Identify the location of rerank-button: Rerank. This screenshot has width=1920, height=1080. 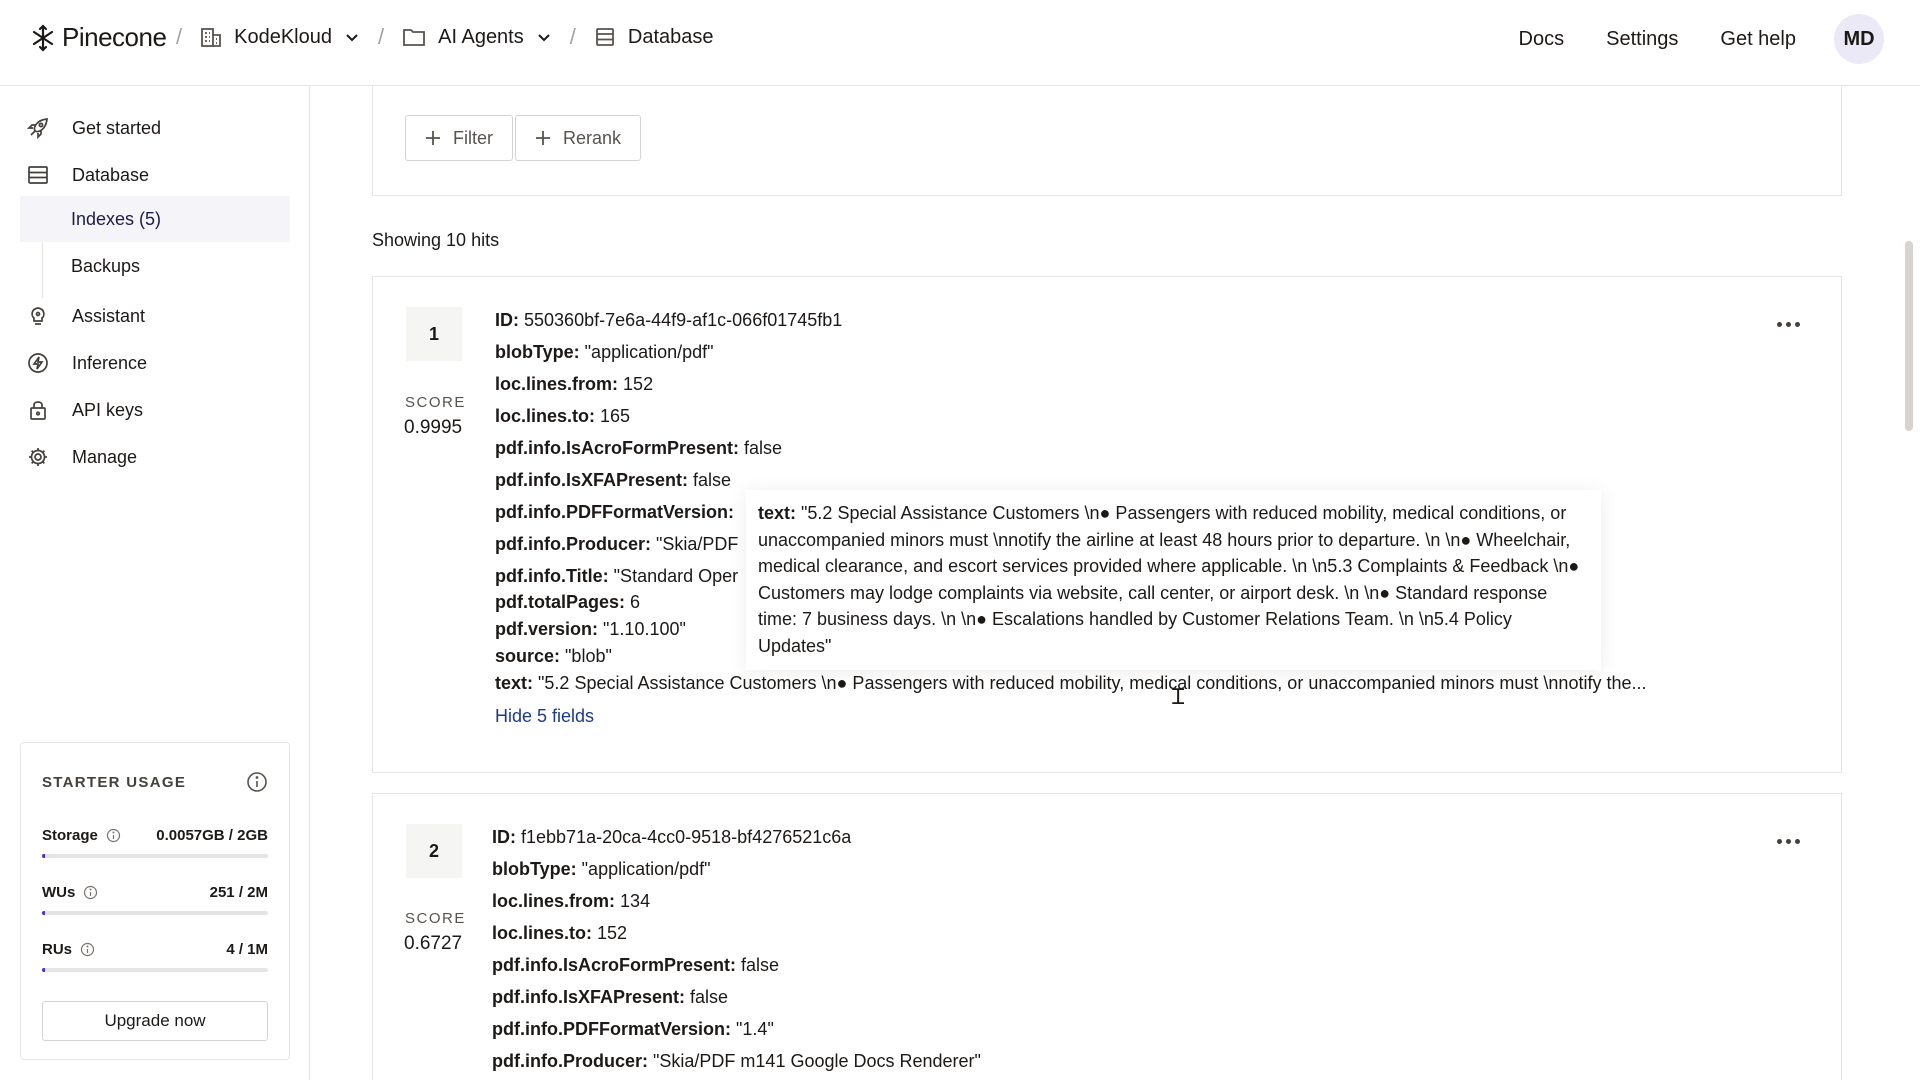
(578, 138).